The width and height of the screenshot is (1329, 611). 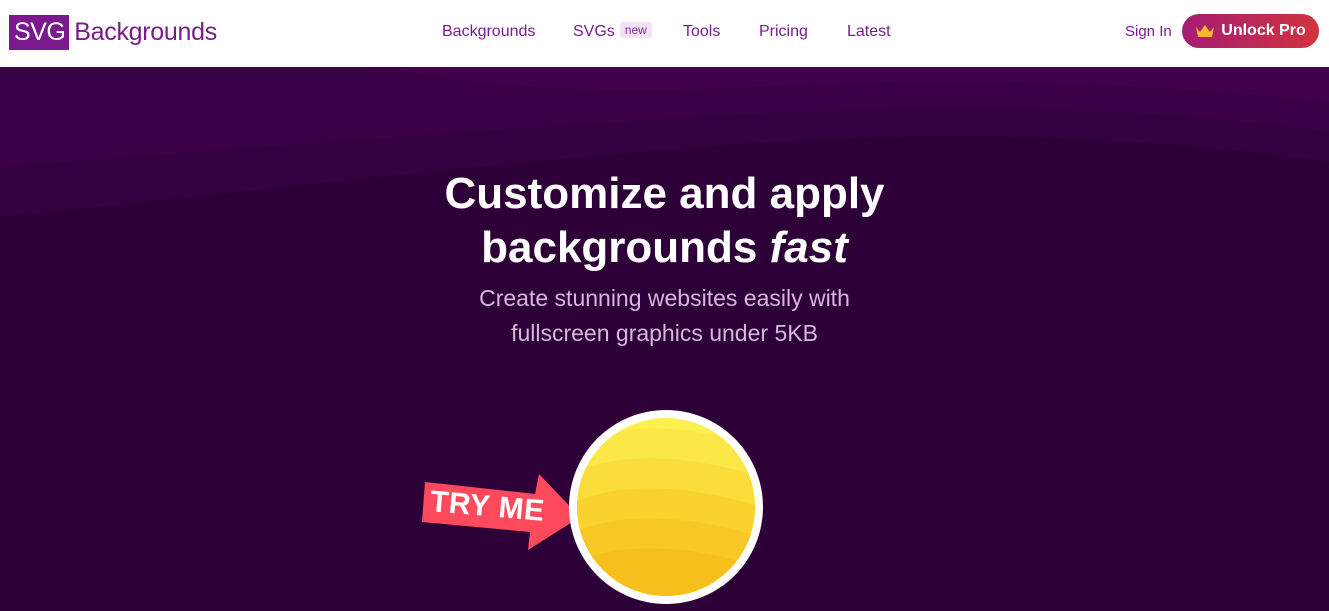 I want to click on hero-subtitle-line2: fullscreen graphics under 5KB, so click(x=664, y=333).